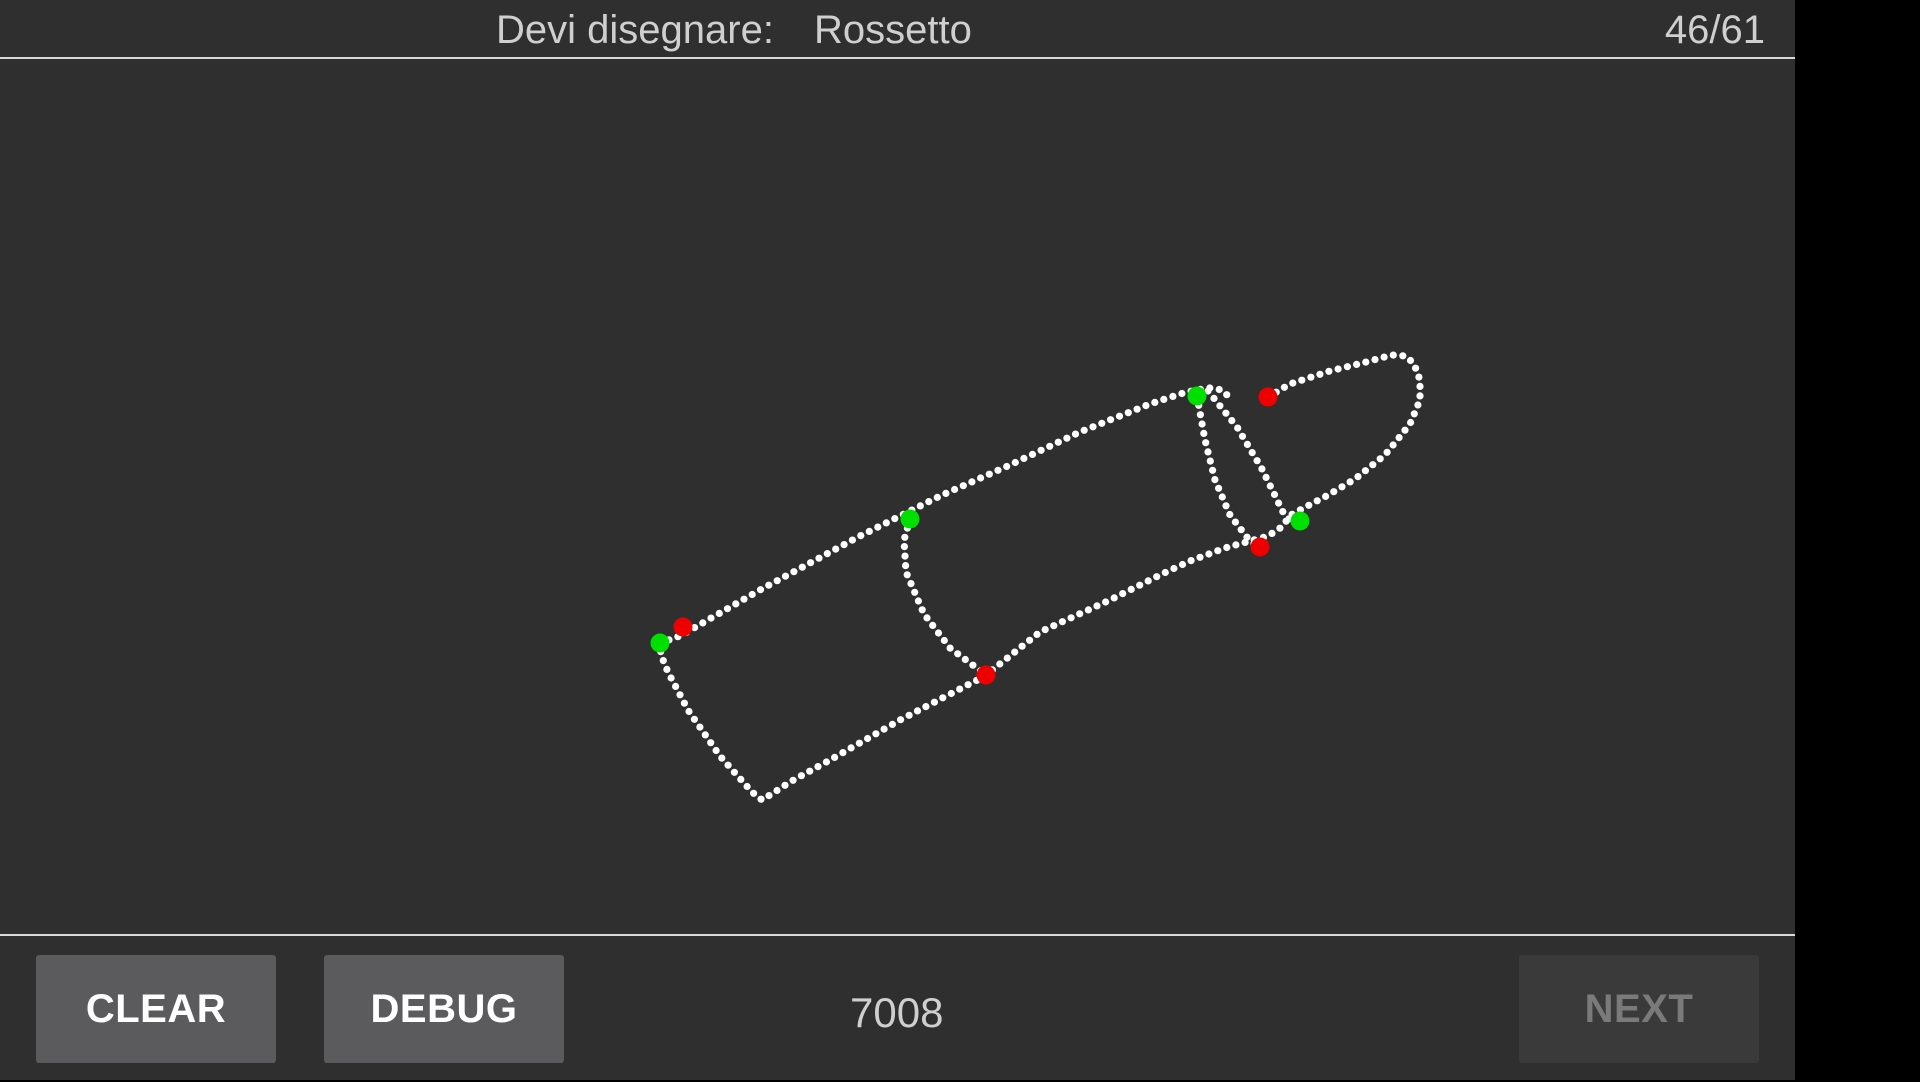 The height and width of the screenshot is (1082, 1920). I want to click on clear-button: CLEAR, so click(156, 1009).